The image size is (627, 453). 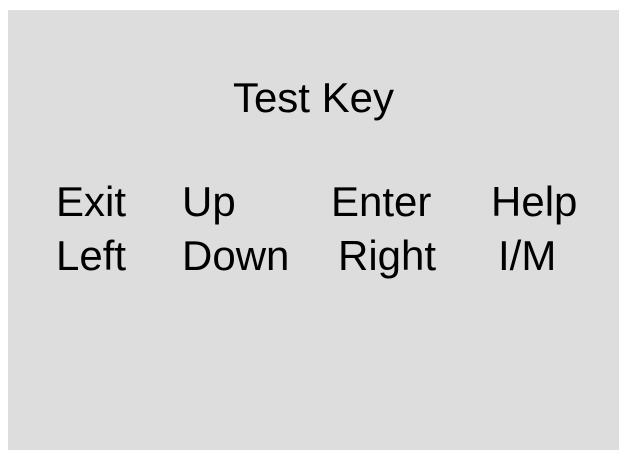 What do you see at coordinates (236, 255) in the screenshot?
I see `key-down: Down` at bounding box center [236, 255].